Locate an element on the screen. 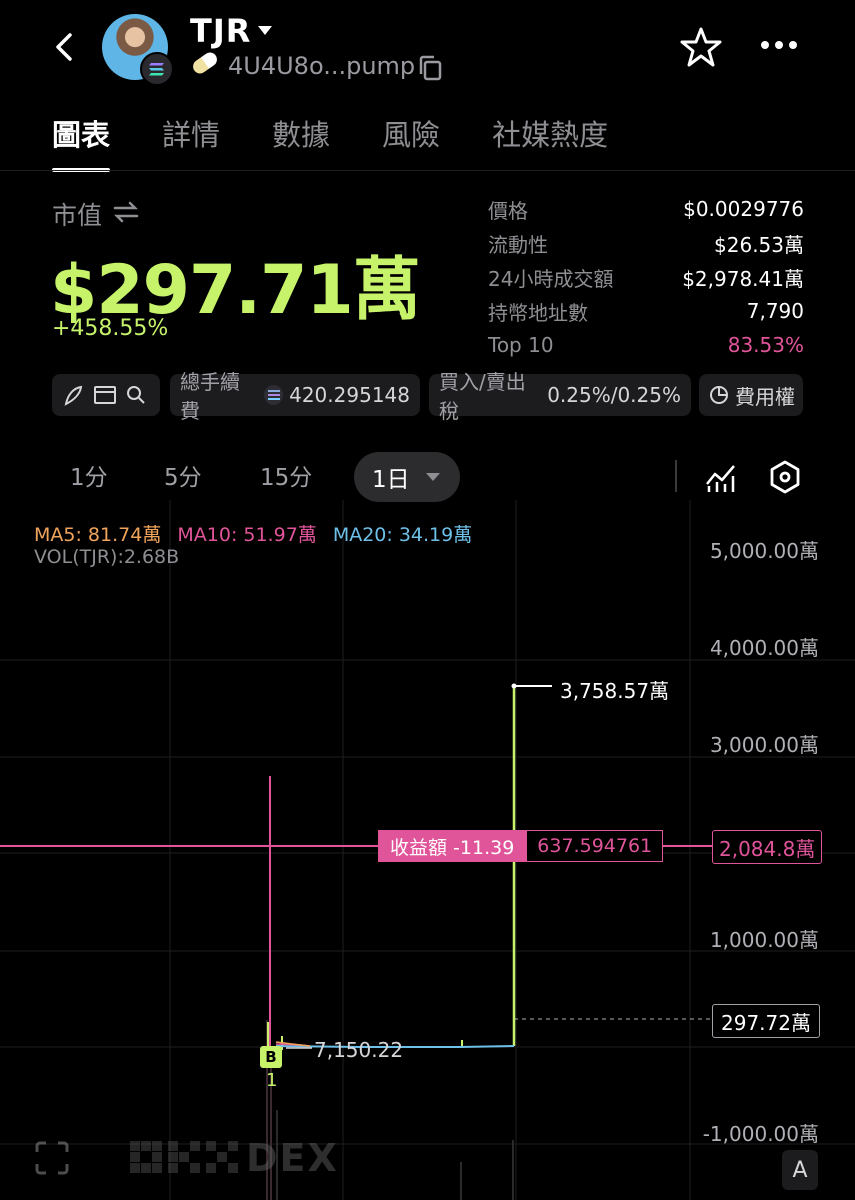 The height and width of the screenshot is (1200, 855). y-axis-label: 5,000.00萬 is located at coordinates (764, 551).